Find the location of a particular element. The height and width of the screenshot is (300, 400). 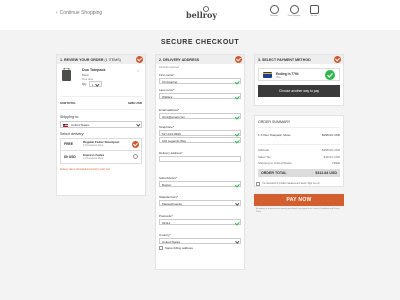

suburb-label: Suburb/town* is located at coordinates (168, 177).